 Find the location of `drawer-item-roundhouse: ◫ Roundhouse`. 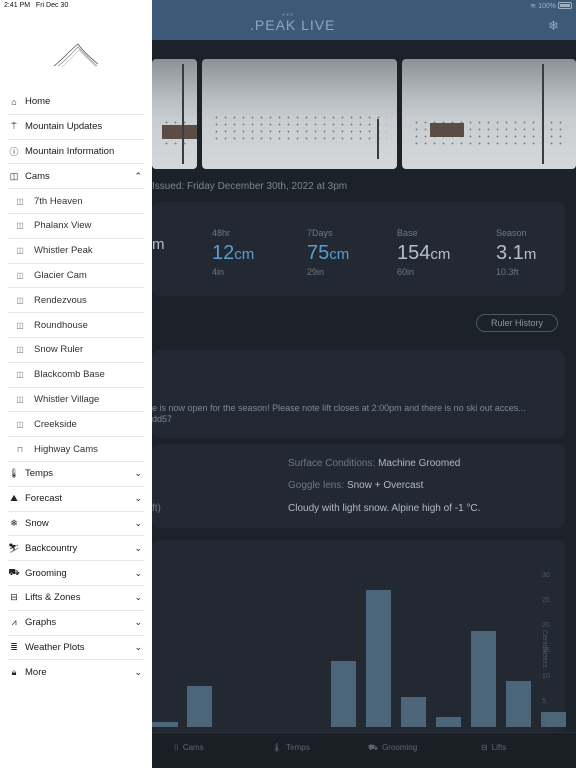

drawer-item-roundhouse: ◫ Roundhouse is located at coordinates (76, 325).